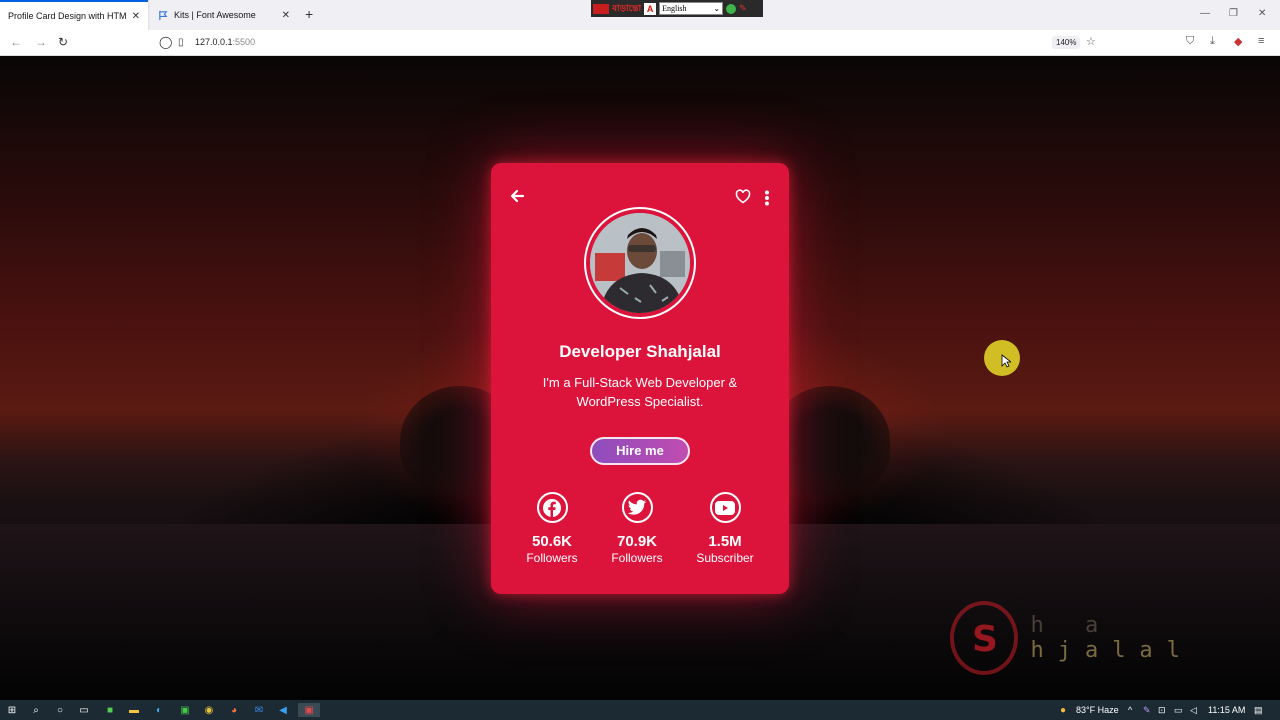 This screenshot has width=1280, height=720. Describe the element at coordinates (1097, 710) in the screenshot. I see `weather-text: 83°F Haze` at that location.